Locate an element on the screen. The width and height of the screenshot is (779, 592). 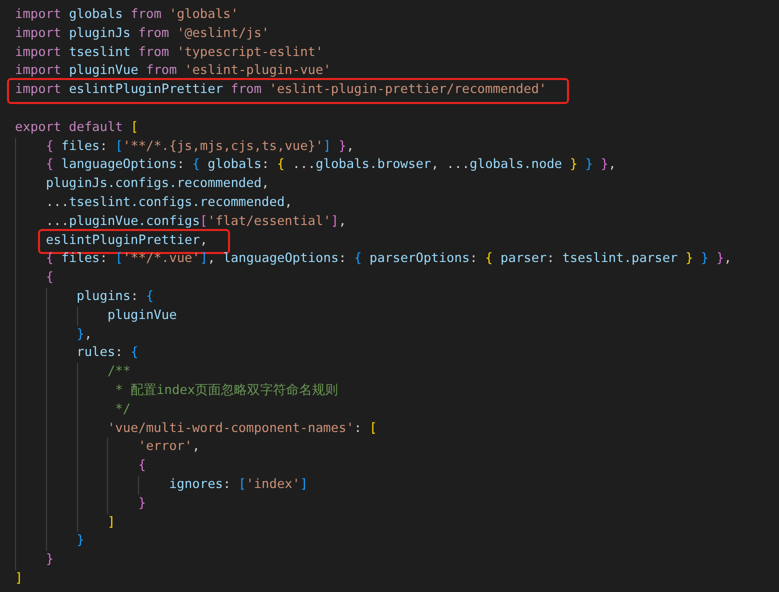
code-line: ...tseslint.configs.recommended, is located at coordinates (169, 203).